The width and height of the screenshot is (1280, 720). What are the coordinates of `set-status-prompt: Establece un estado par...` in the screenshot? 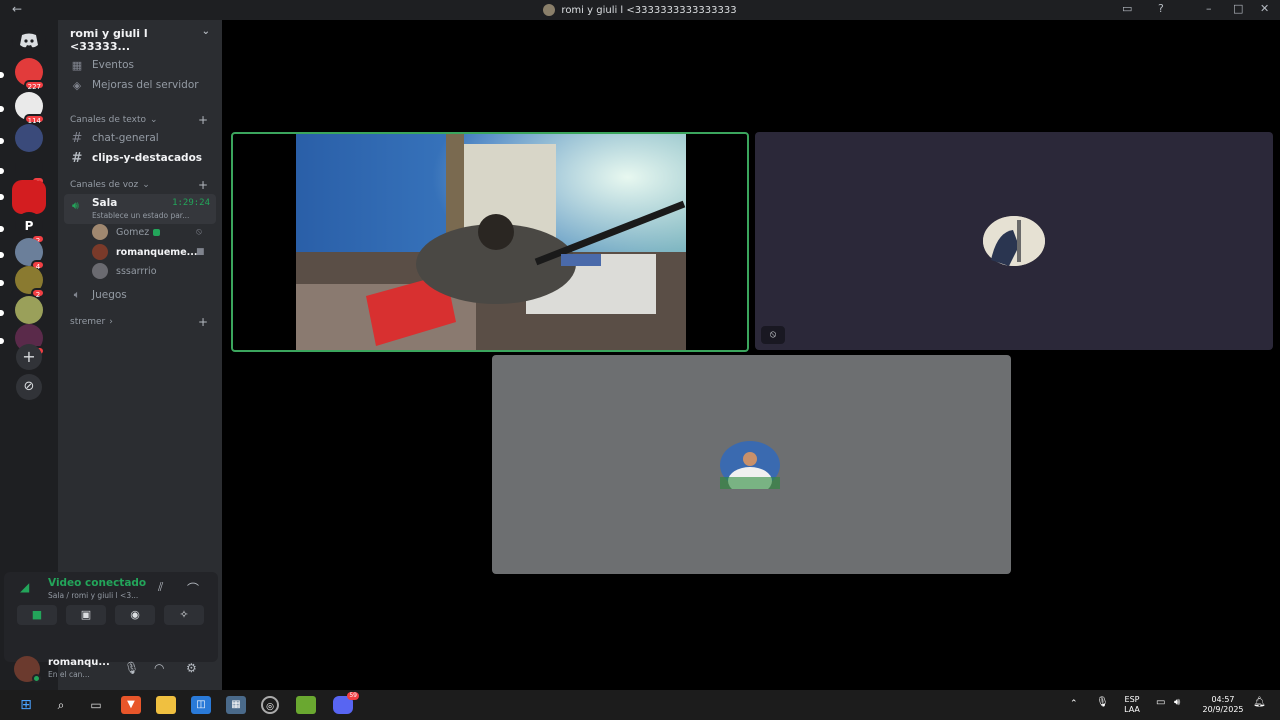 It's located at (140, 215).